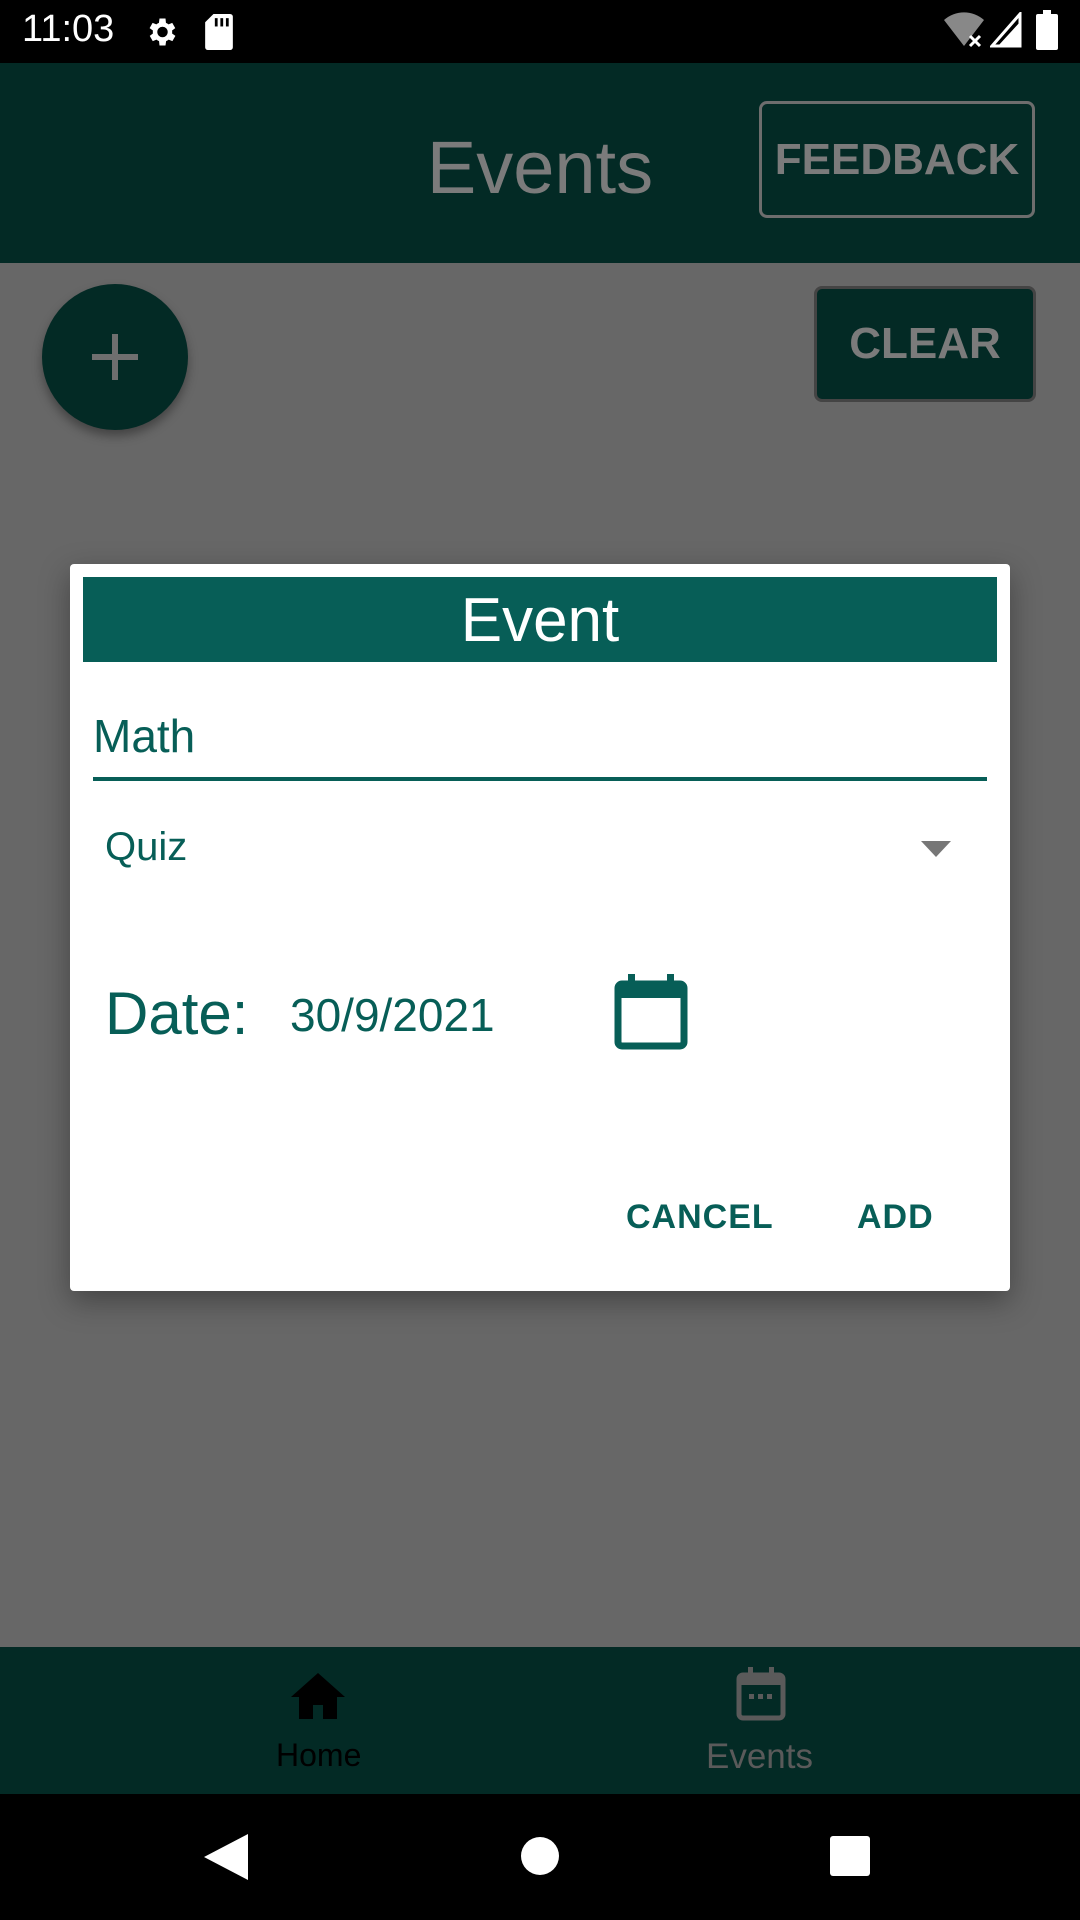 The width and height of the screenshot is (1080, 1920). Describe the element at coordinates (545, 859) in the screenshot. I see `event-type-dropdown: Quiz` at that location.